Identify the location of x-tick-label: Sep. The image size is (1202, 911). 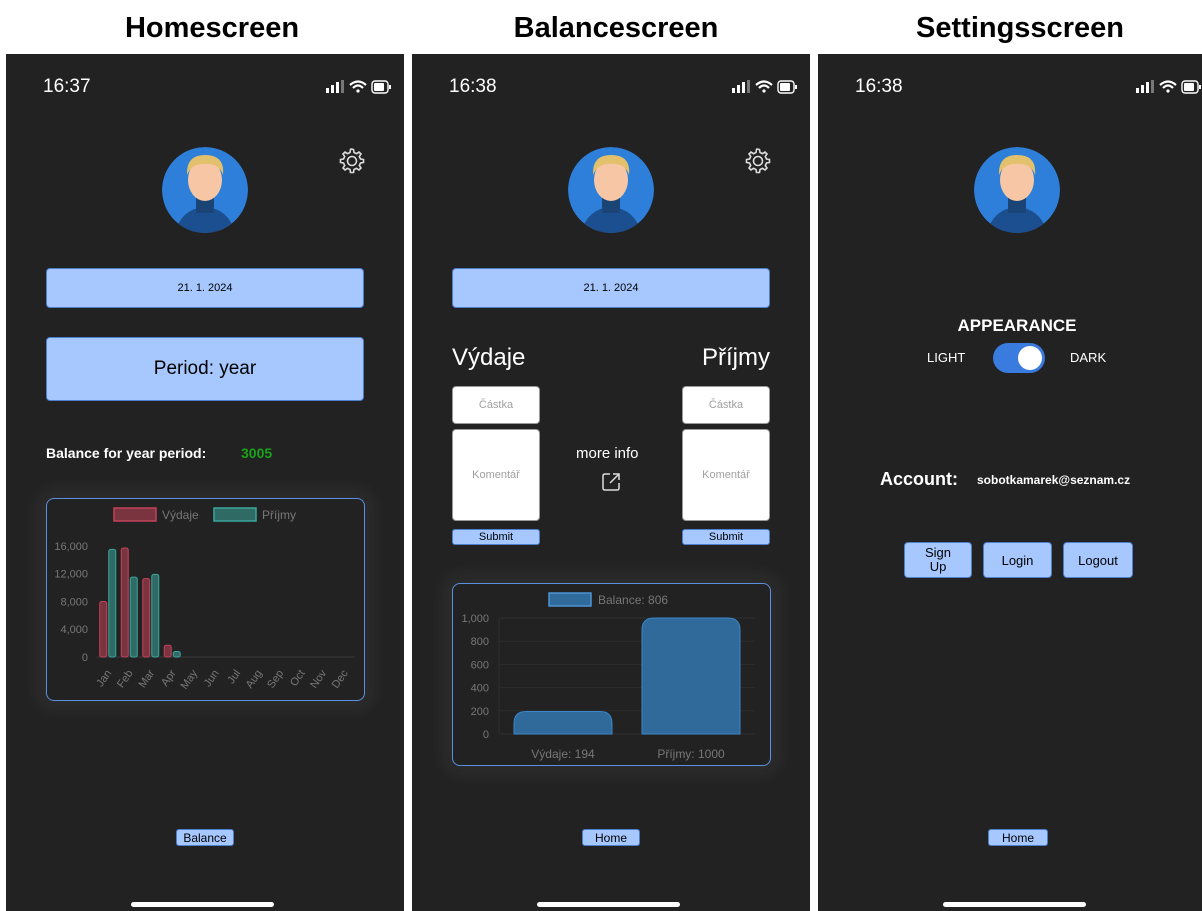
(275, 679).